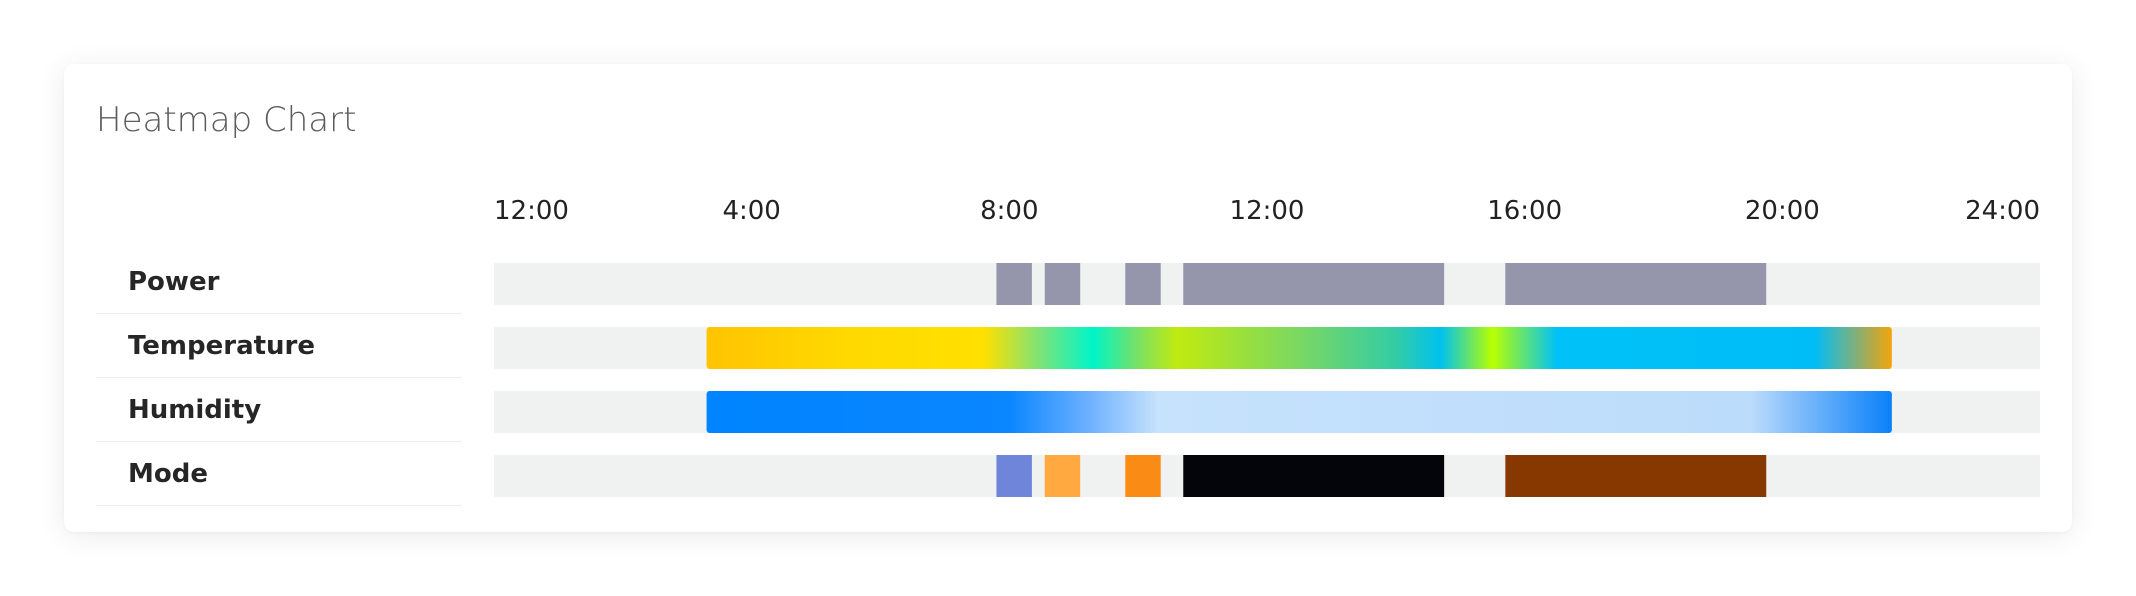 The width and height of the screenshot is (2136, 596). I want to click on row-label-humidity: Humidity, so click(279, 410).